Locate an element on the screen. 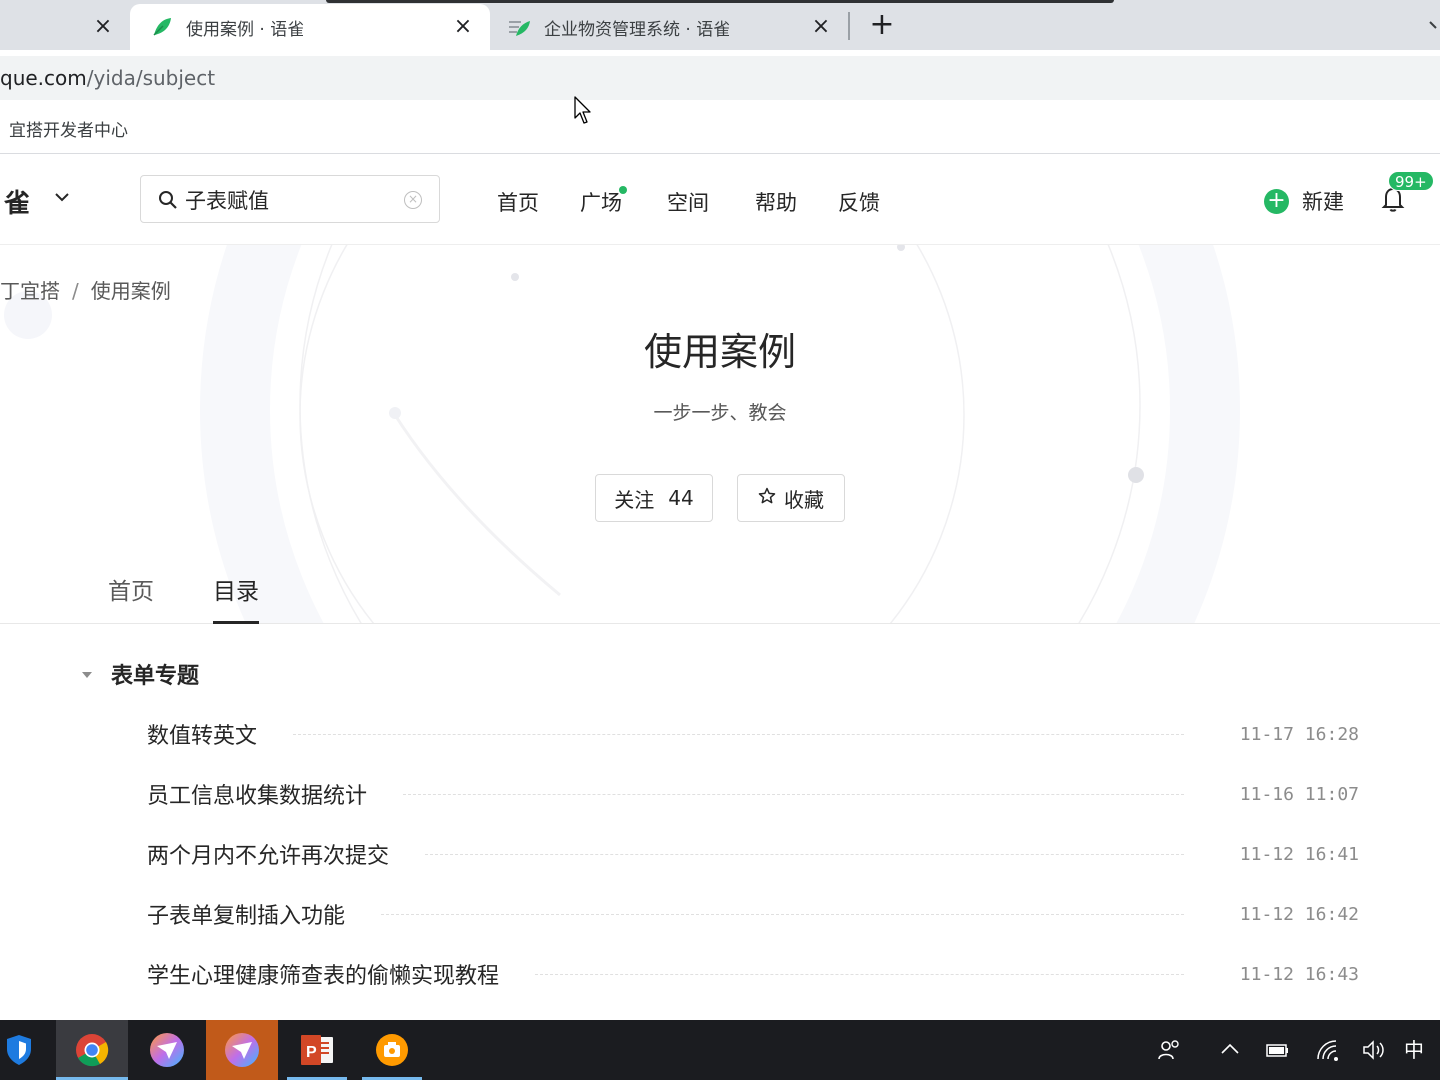 Image resolution: width=1440 pixels, height=1080 pixels. catalog-doc-row: 学生心理健康筛查表的偷懒实现教程 11-12 16:43 is located at coordinates (753, 974).